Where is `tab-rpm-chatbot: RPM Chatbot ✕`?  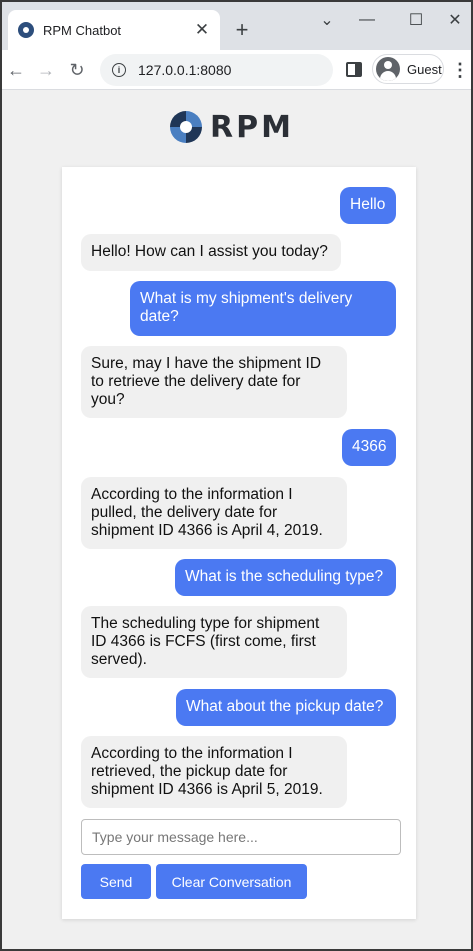 tab-rpm-chatbot: RPM Chatbot ✕ is located at coordinates (114, 30).